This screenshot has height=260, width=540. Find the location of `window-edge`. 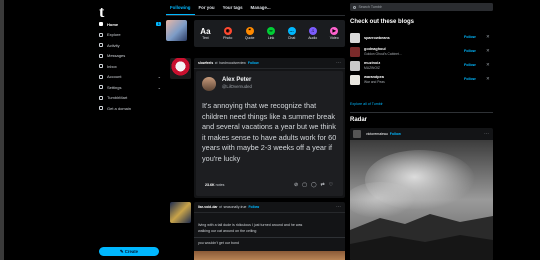

window-edge is located at coordinates (2, 130).